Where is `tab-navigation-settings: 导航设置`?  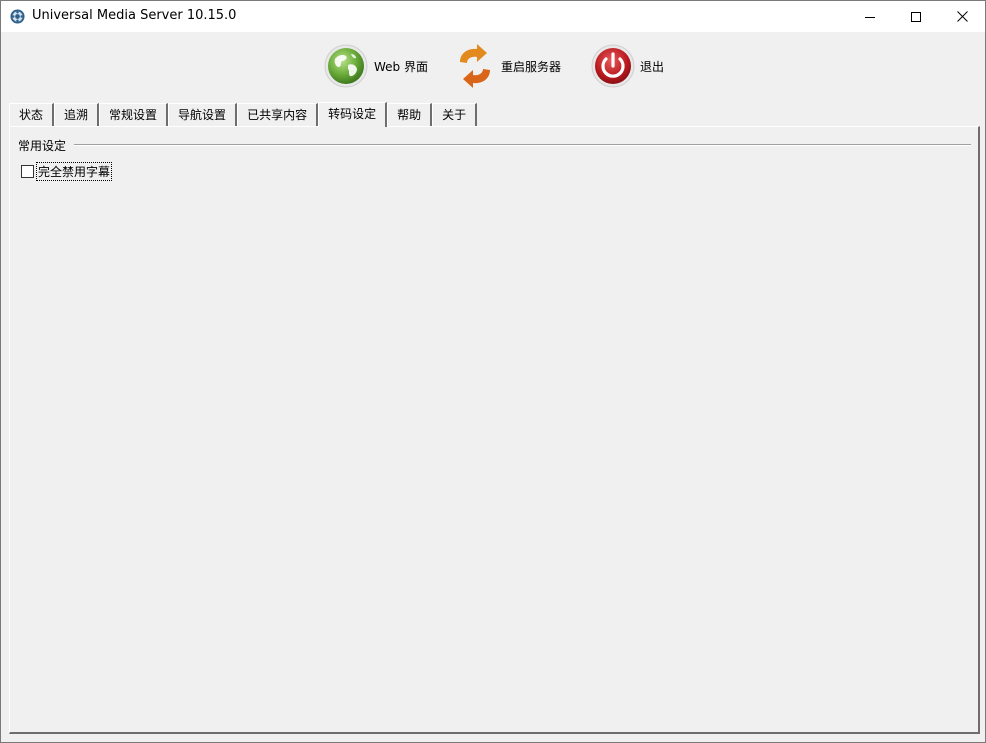
tab-navigation-settings: 导航设置 is located at coordinates (203, 114).